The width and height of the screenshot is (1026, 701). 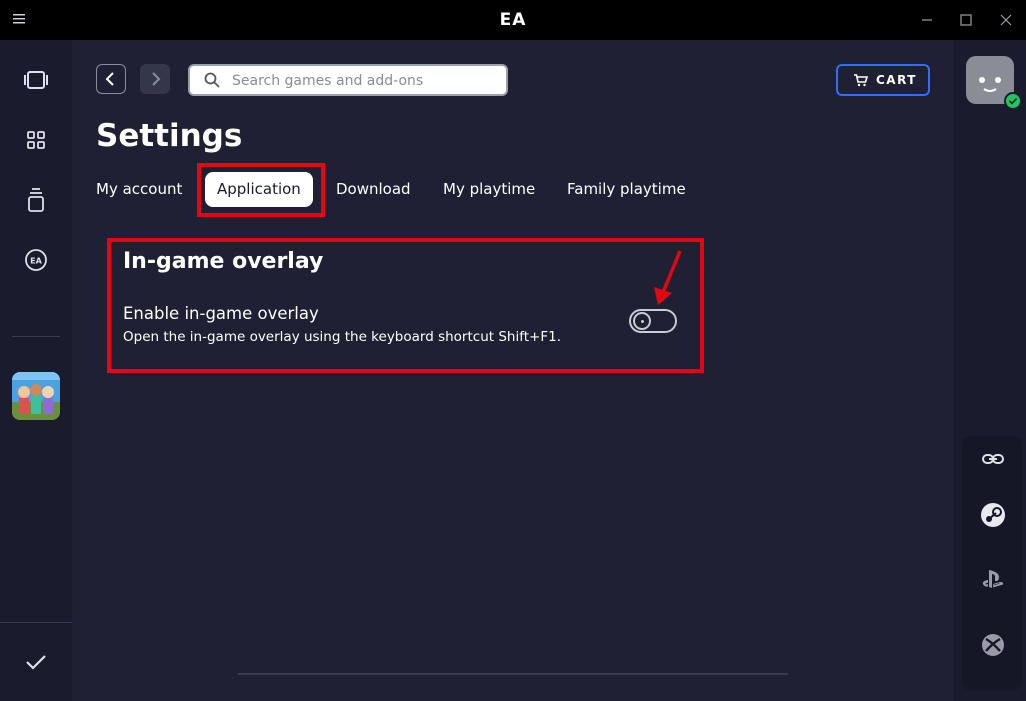 I want to click on title-bar: EA, so click(x=513, y=20).